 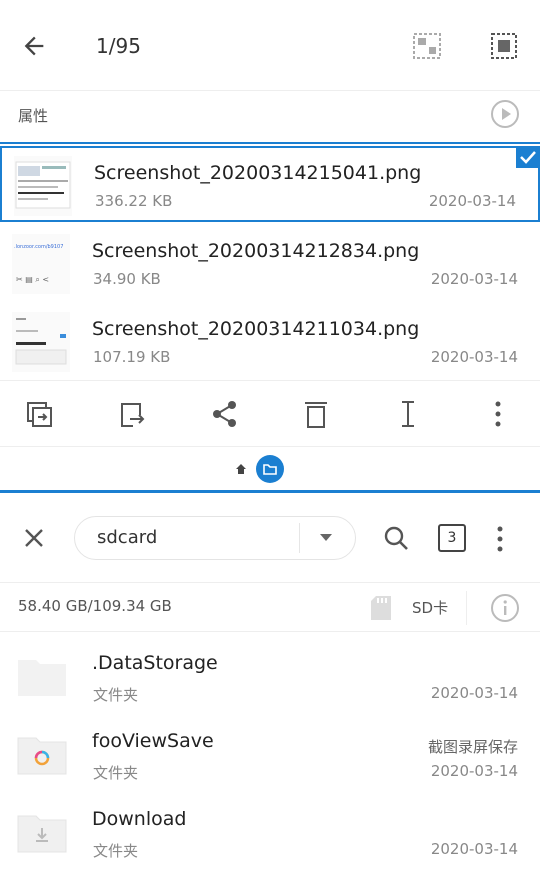 What do you see at coordinates (452, 538) in the screenshot?
I see `tab-count-button: 3` at bounding box center [452, 538].